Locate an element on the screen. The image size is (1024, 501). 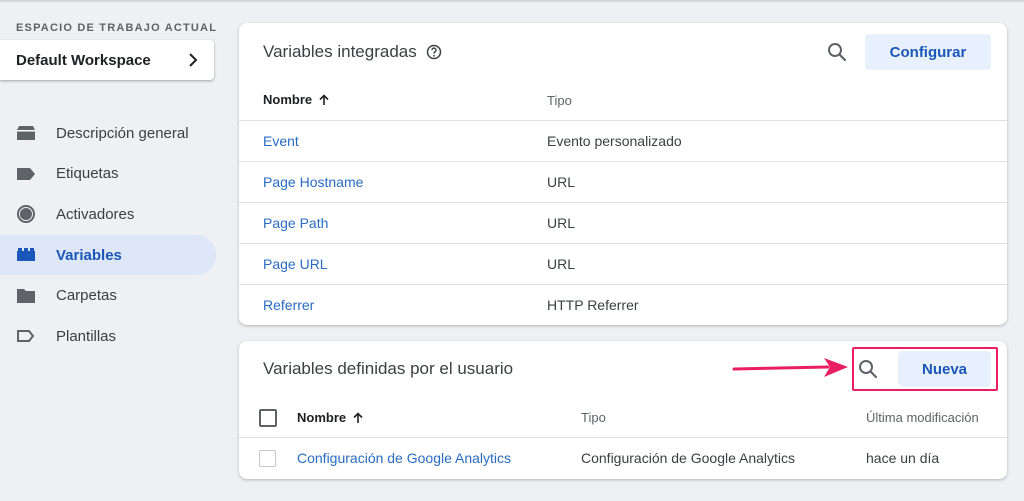
sidebar-item-label: Variables is located at coordinates (89, 255).